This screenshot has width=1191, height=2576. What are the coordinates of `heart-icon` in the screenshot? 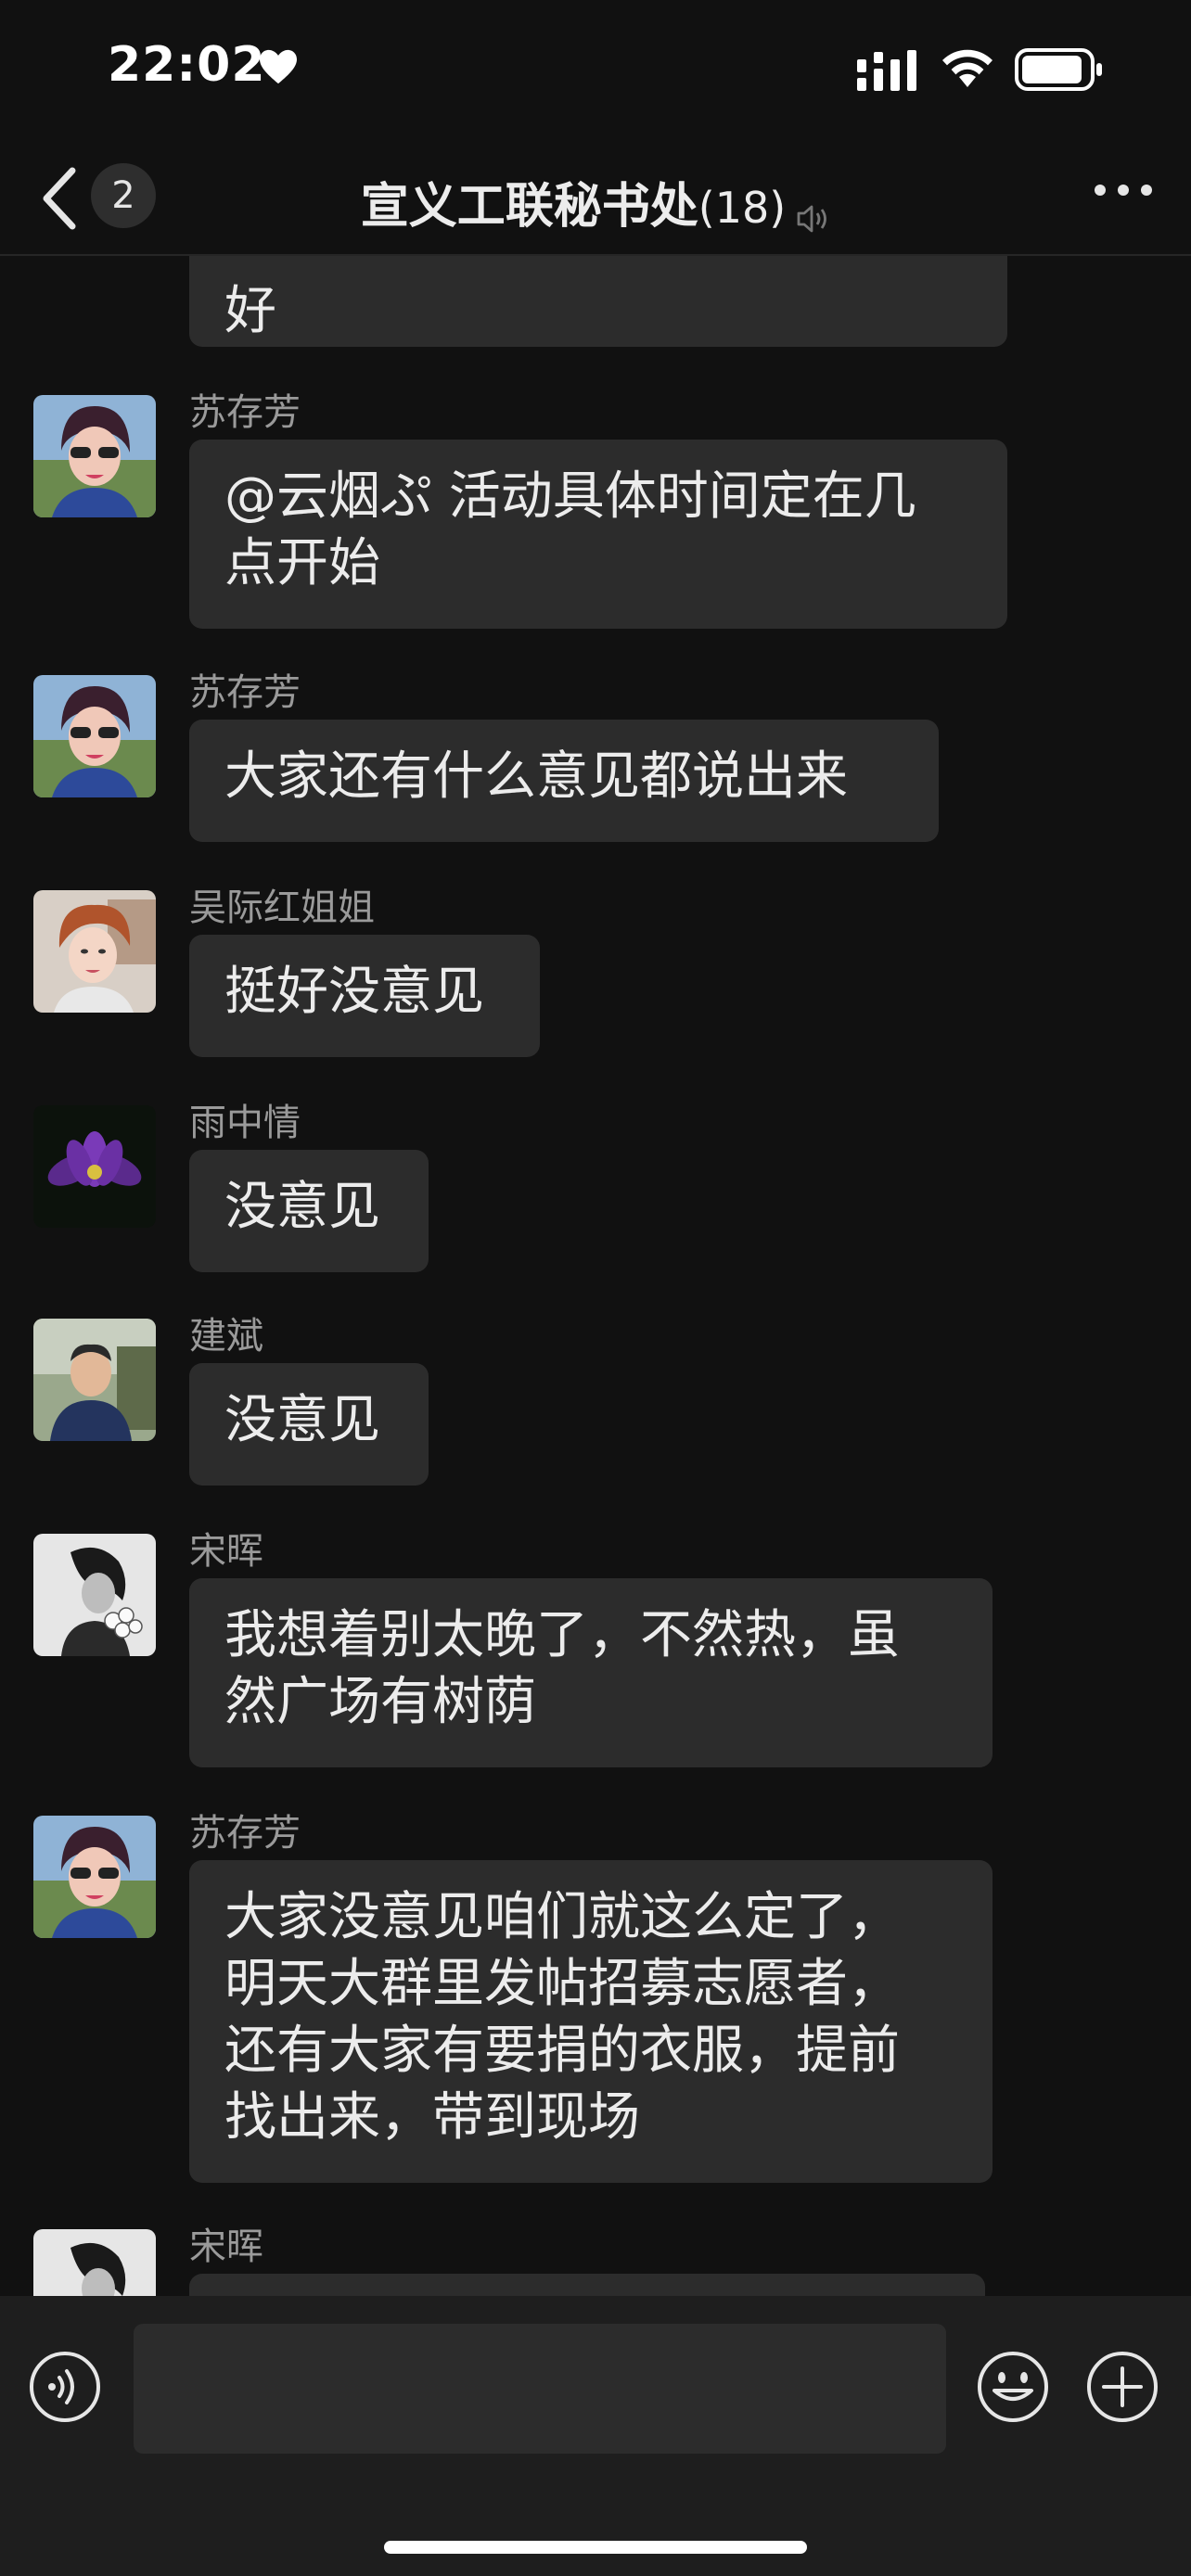 It's located at (278, 66).